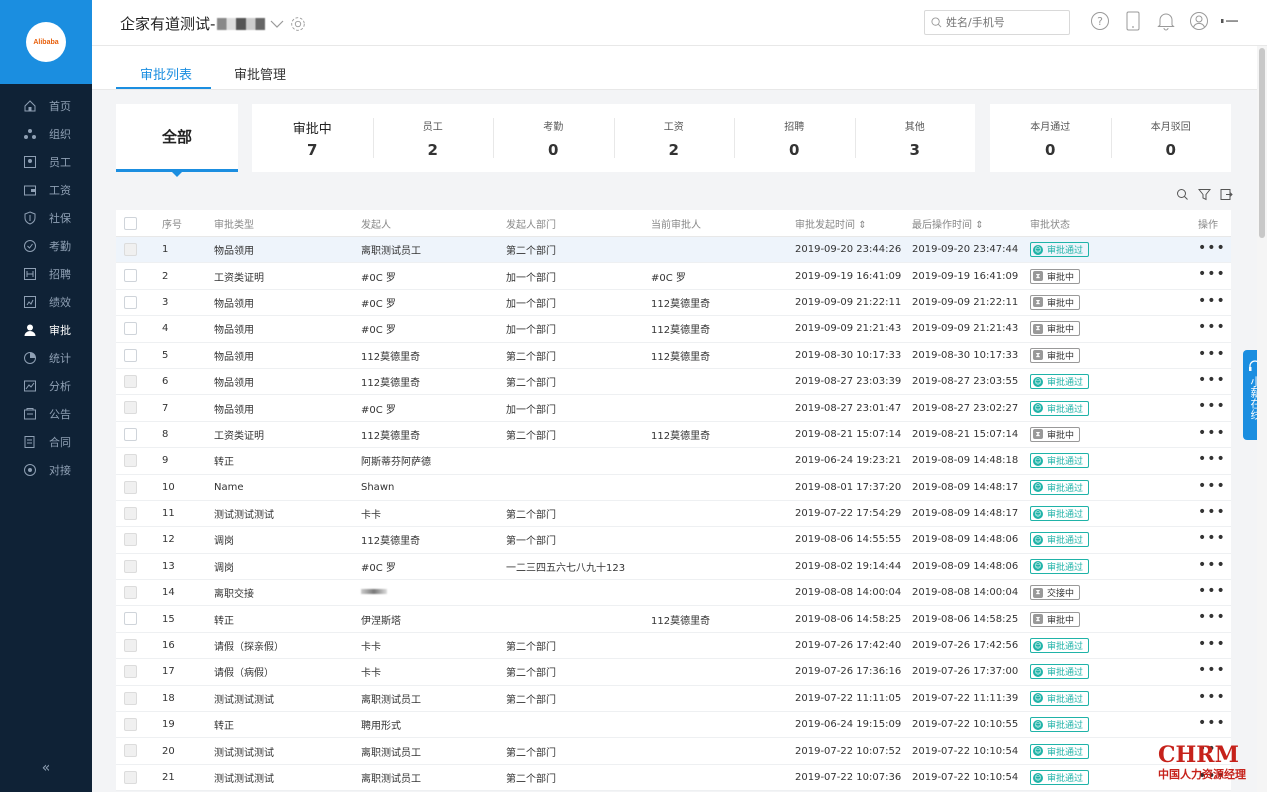 The image size is (1267, 792). What do you see at coordinates (831, 223) in the screenshot?
I see `header-start-time: 审批发起时间 ⇕` at bounding box center [831, 223].